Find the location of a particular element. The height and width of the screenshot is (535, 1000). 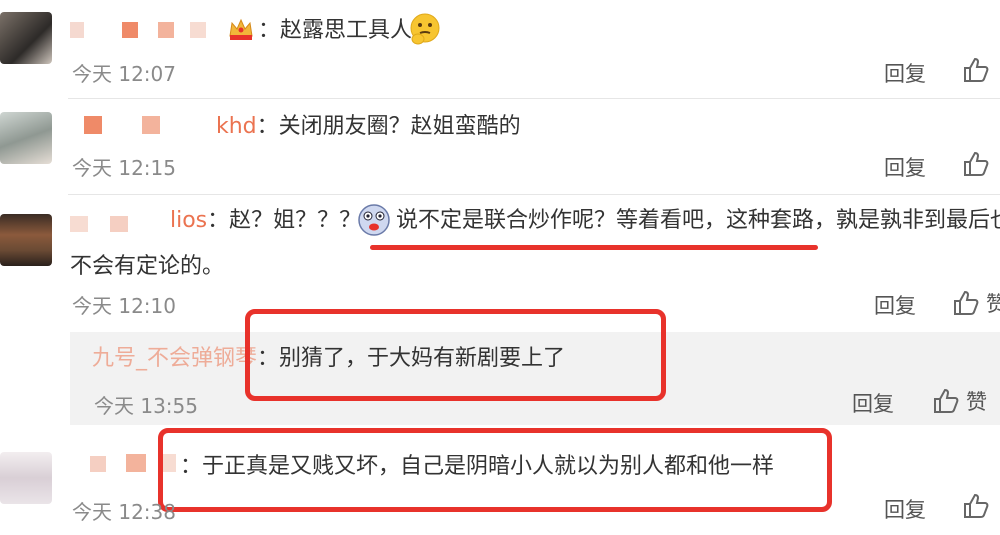

dizzy-emoji-icon is located at coordinates (374, 222).